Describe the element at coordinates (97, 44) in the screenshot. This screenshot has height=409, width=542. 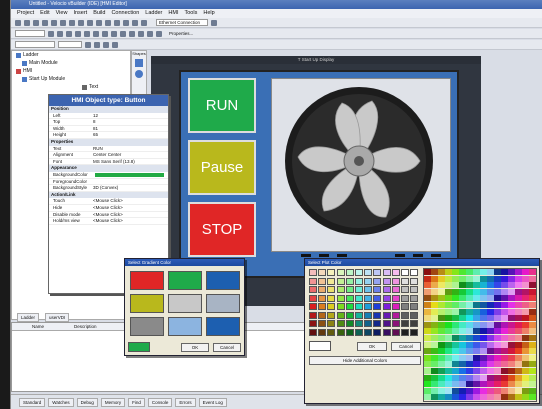
I see `zoom-out-icon` at that location.